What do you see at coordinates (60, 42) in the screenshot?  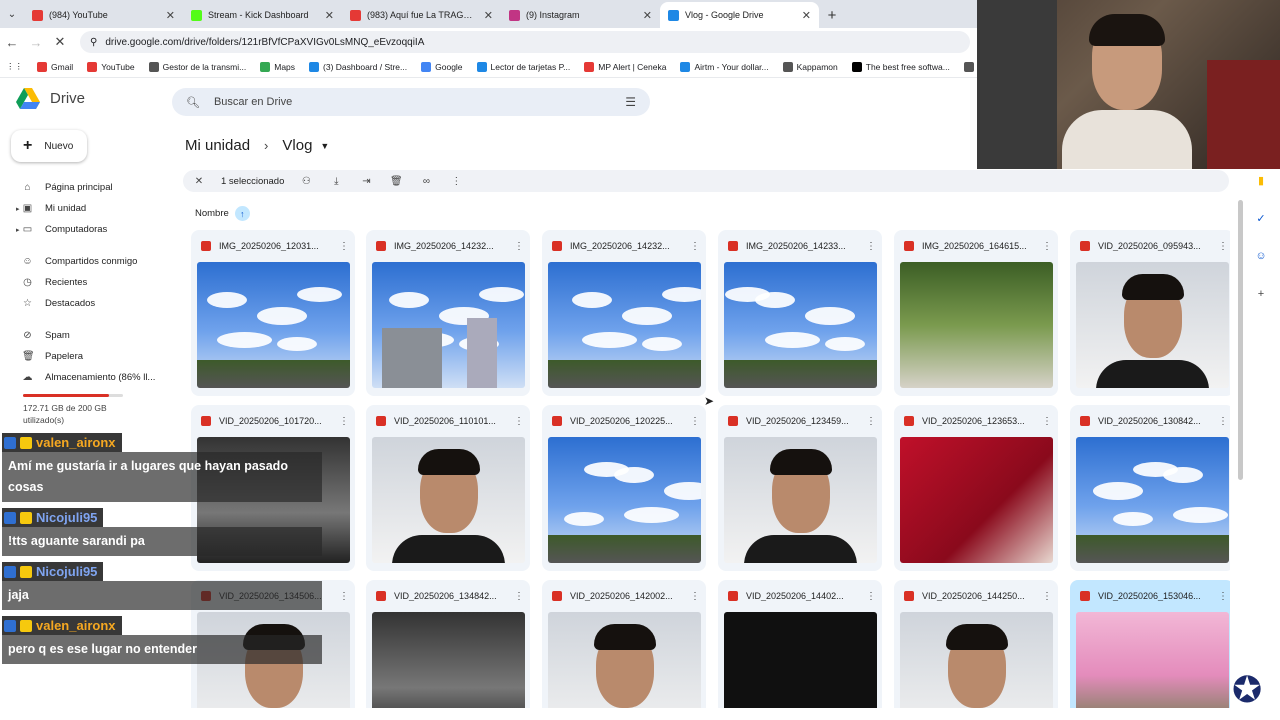 I see `stop-icon: ✕` at bounding box center [60, 42].